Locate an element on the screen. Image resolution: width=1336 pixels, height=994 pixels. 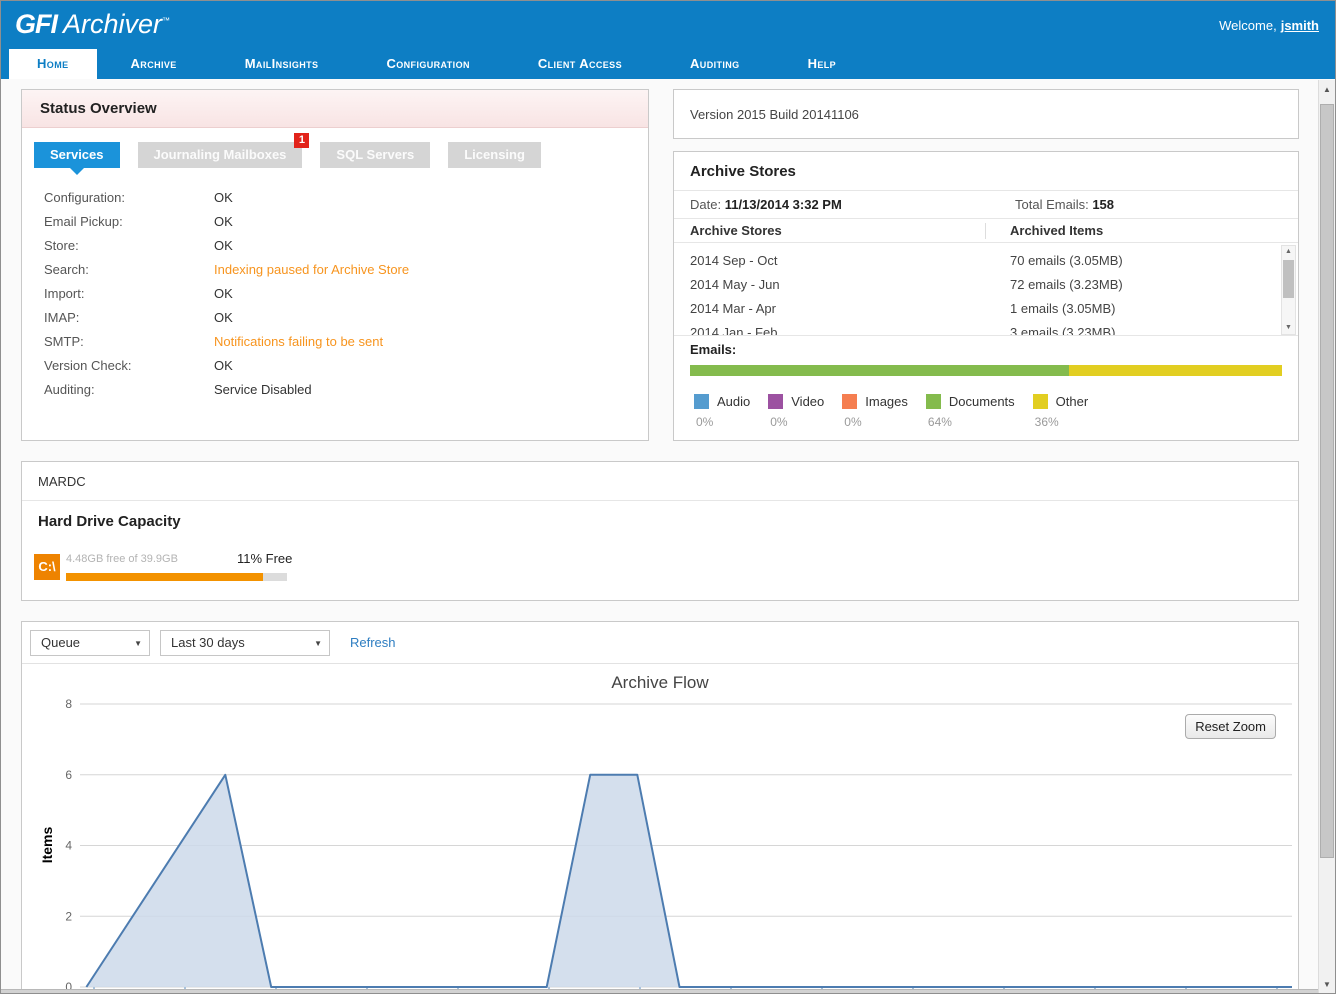
nav-item-home: Home is located at coordinates (53, 64).